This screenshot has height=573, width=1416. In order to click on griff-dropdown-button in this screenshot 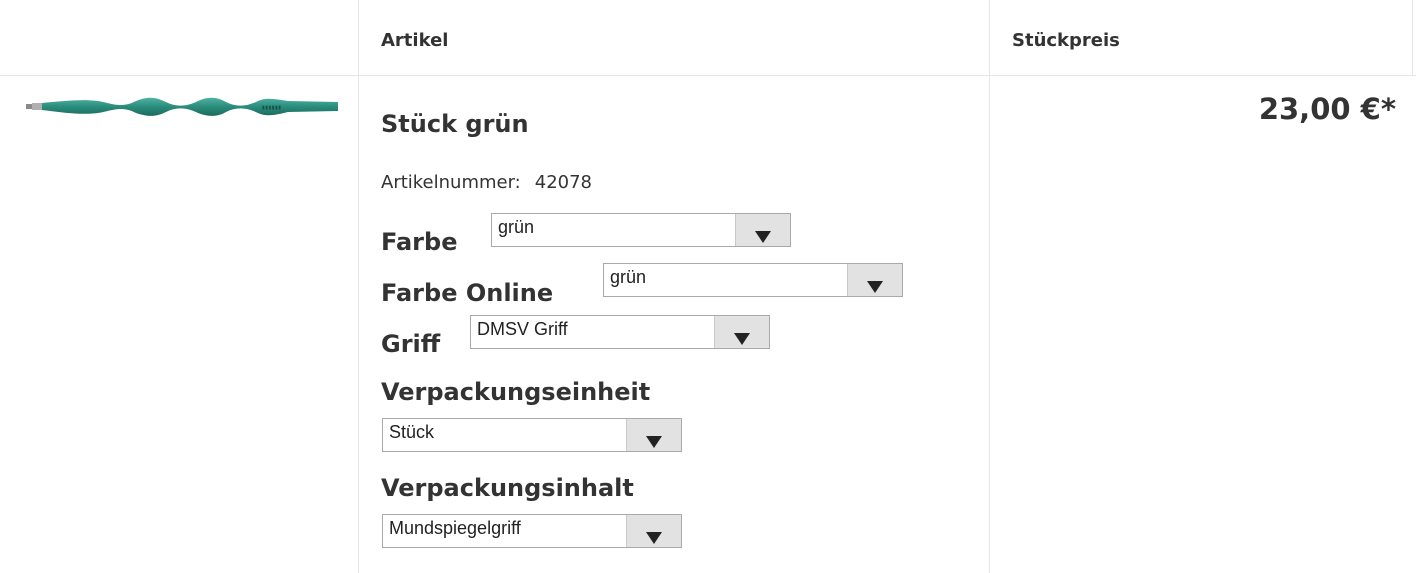, I will do `click(741, 332)`.